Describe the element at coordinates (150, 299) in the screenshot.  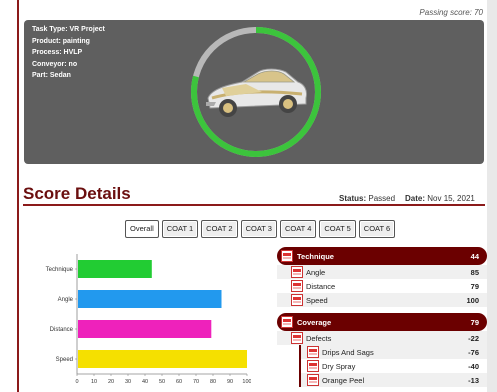
I see `bar-angle` at that location.